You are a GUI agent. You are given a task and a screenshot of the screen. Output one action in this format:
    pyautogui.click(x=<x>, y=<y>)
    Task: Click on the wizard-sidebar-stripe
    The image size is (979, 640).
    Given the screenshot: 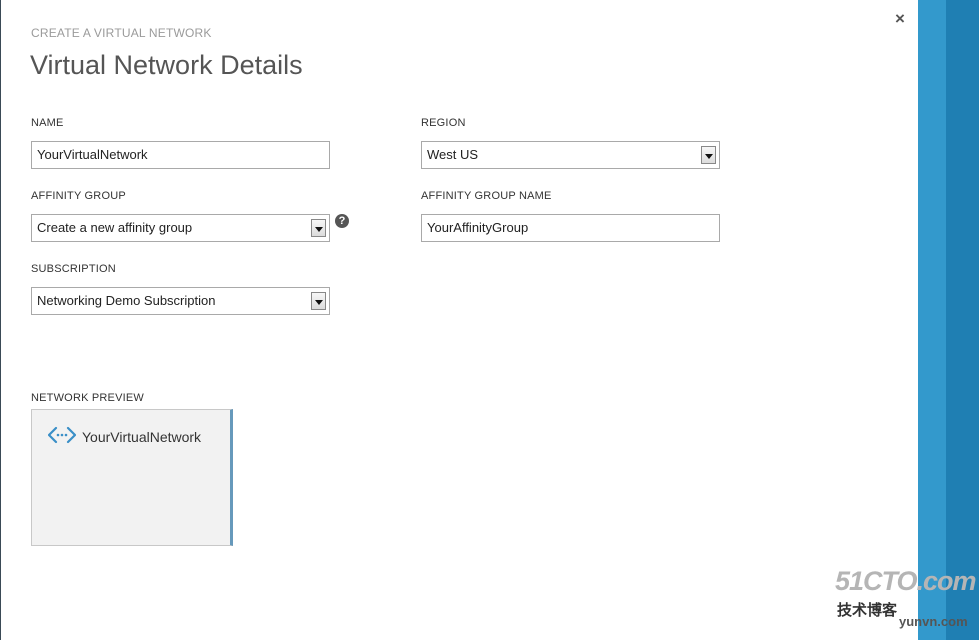 What is the action you would take?
    pyautogui.click(x=962, y=320)
    